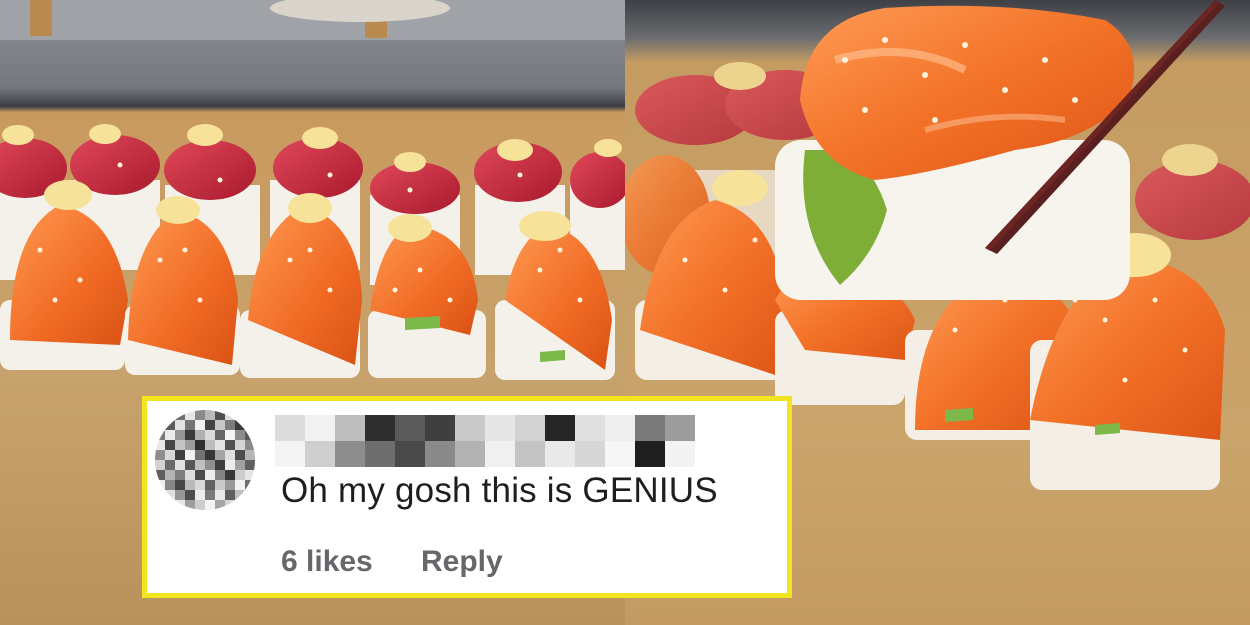 This screenshot has width=1250, height=625. What do you see at coordinates (499, 490) in the screenshot?
I see `comment-text: Oh my gosh this is GENIUS` at bounding box center [499, 490].